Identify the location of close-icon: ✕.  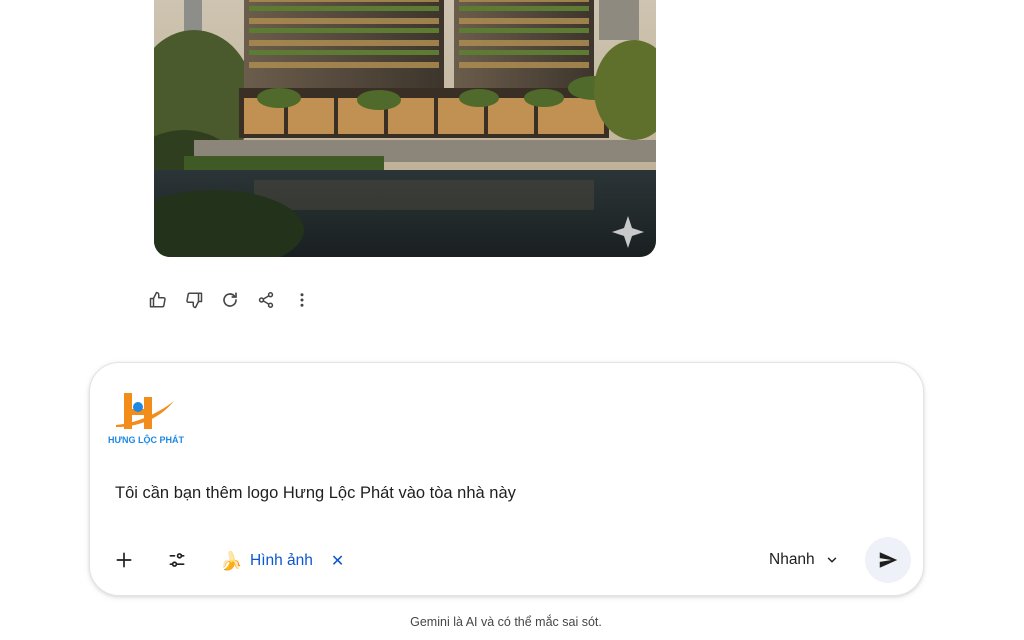
(337, 561).